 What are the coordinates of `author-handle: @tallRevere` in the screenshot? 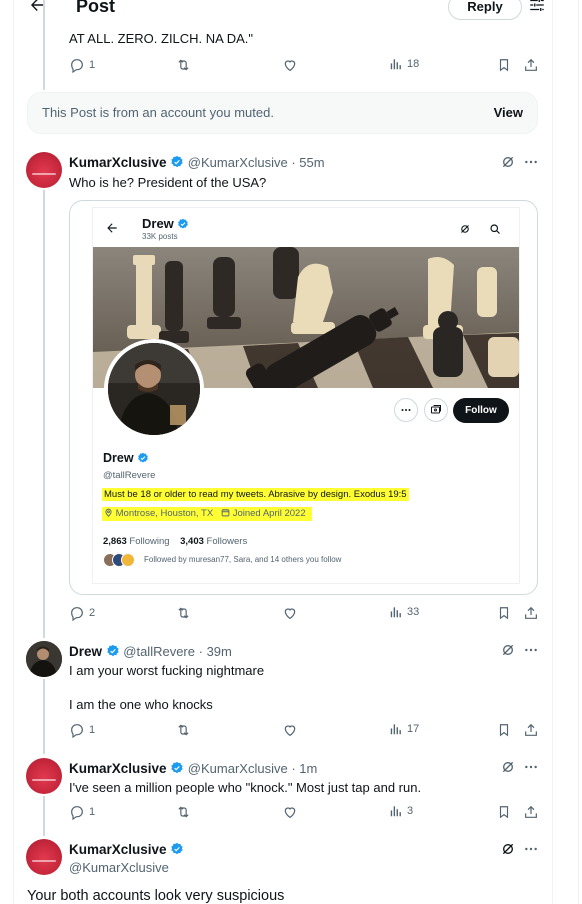 It's located at (159, 651).